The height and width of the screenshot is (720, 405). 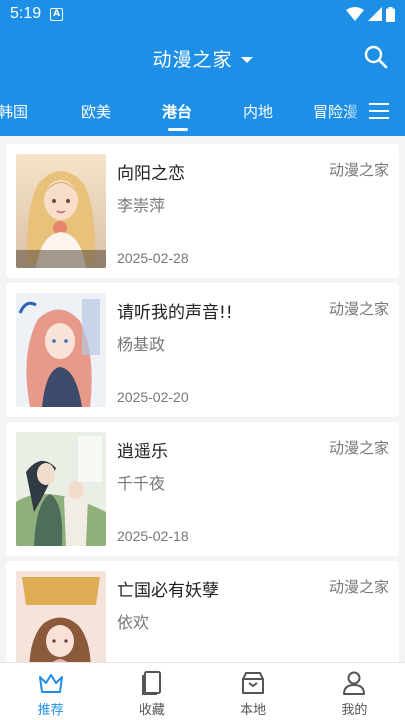 I want to click on tab-hk-taiwan: 港台, so click(x=177, y=111).